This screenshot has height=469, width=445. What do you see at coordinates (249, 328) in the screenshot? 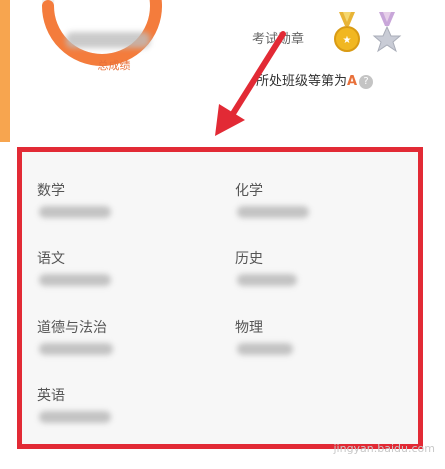
I see `subject-physics: 物理` at bounding box center [249, 328].